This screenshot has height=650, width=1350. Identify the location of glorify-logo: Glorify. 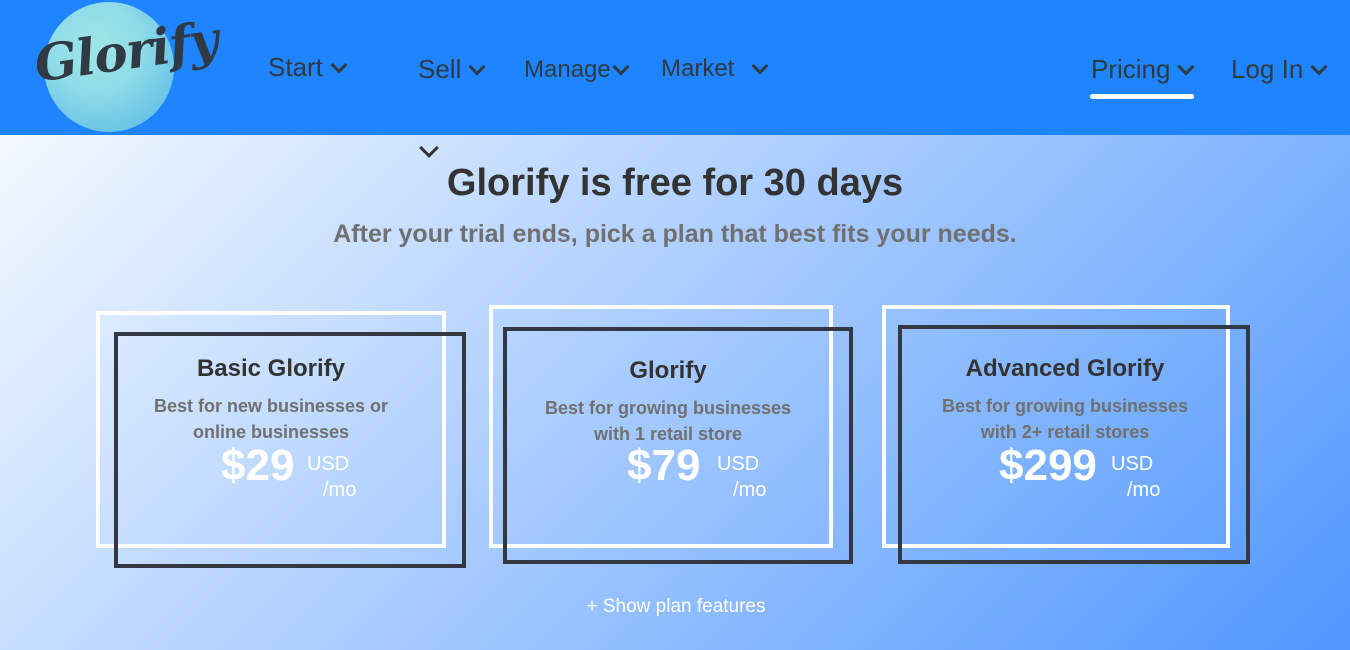
(126, 67).